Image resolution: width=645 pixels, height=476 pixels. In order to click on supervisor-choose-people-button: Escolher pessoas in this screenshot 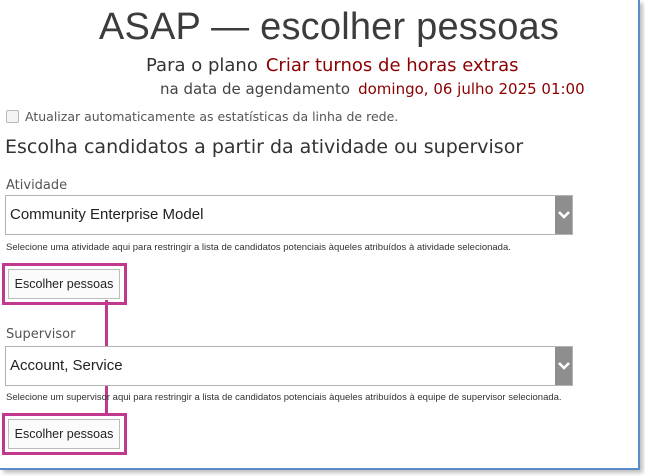, I will do `click(64, 434)`.